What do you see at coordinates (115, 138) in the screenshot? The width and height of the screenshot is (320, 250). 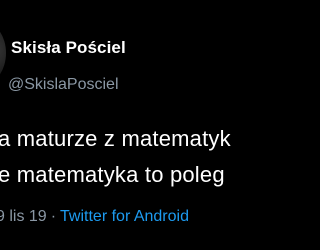 I see `tweet-text-line-1: a maturze z matematyk` at bounding box center [115, 138].